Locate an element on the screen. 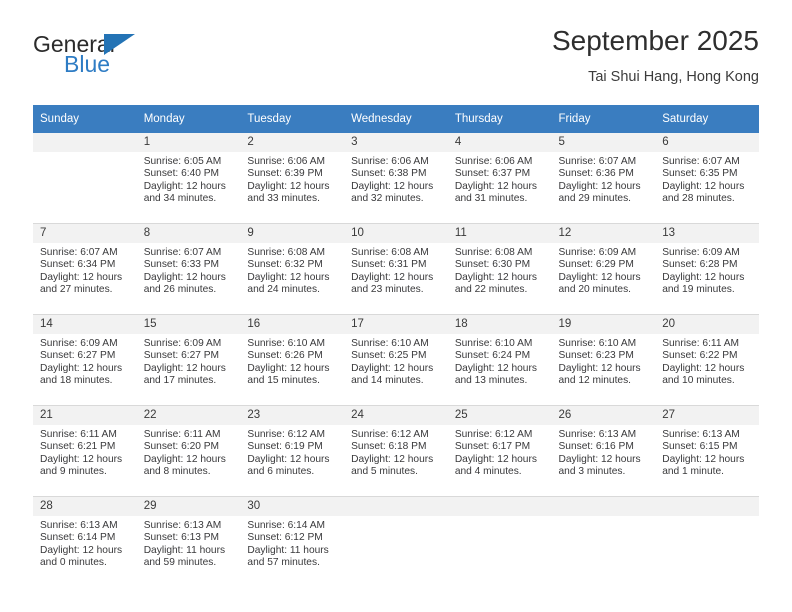  daylight-text-line2: and 20 minutes. is located at coordinates (595, 290).